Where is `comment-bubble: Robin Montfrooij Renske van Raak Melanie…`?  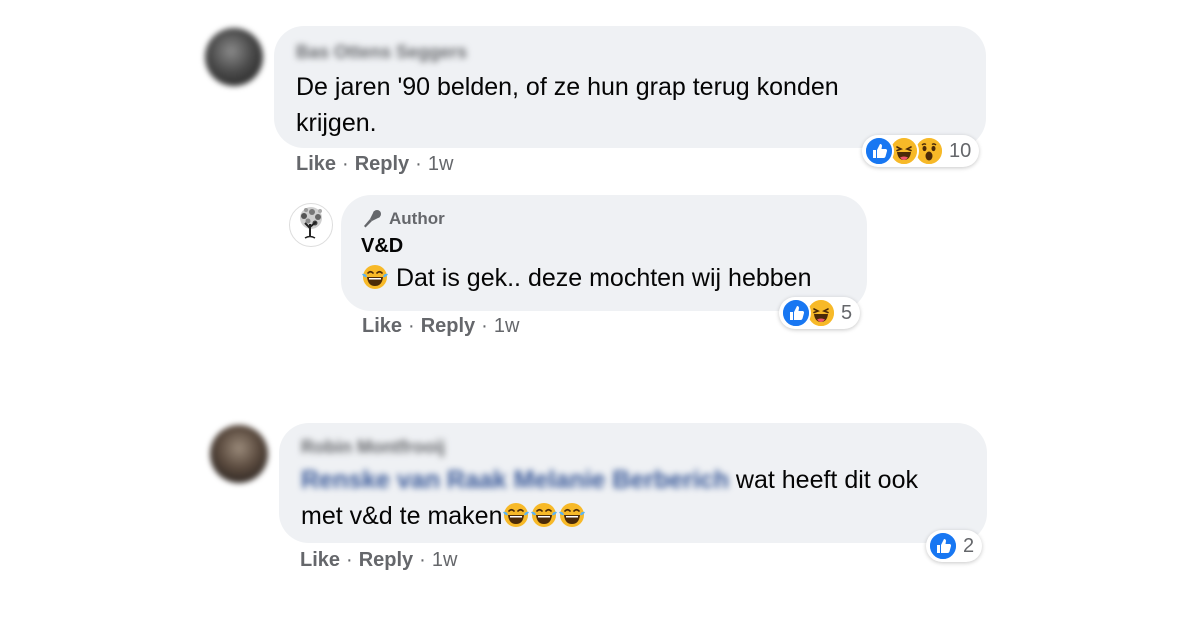 comment-bubble: Robin Montfrooij Renske van Raak Melanie… is located at coordinates (633, 483).